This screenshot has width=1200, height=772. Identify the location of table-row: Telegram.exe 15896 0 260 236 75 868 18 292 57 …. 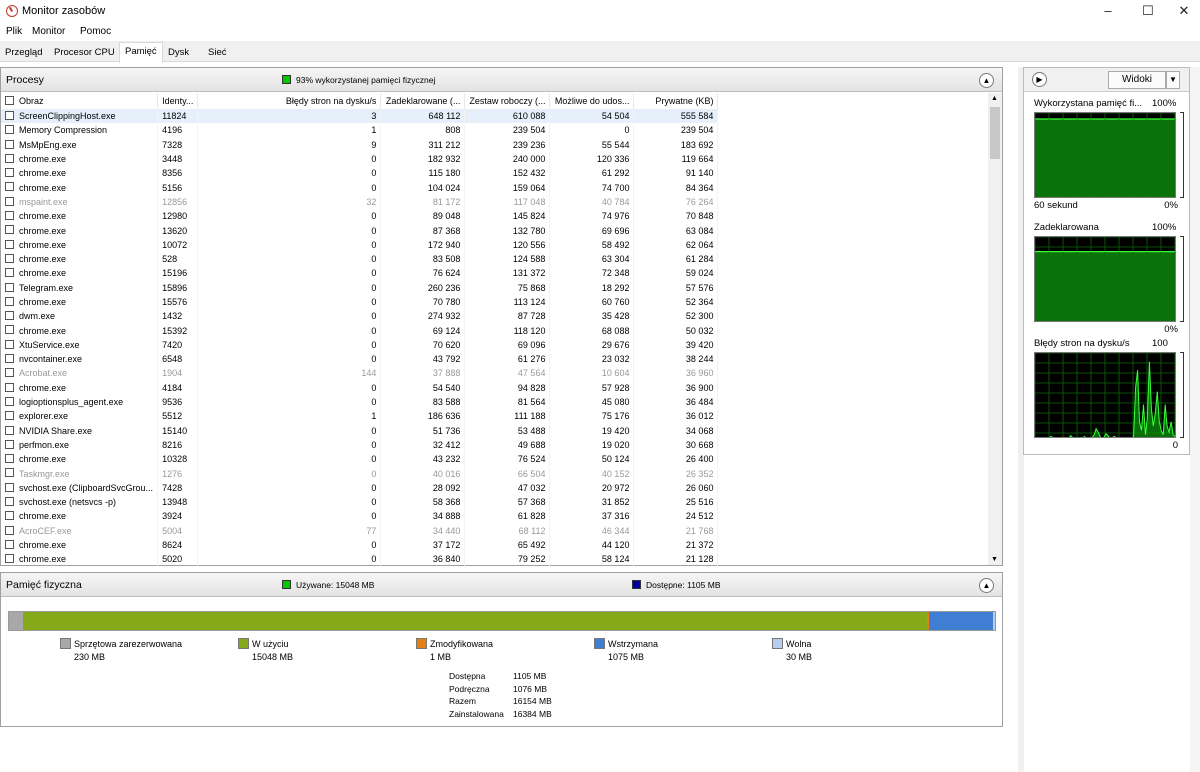
(360, 287).